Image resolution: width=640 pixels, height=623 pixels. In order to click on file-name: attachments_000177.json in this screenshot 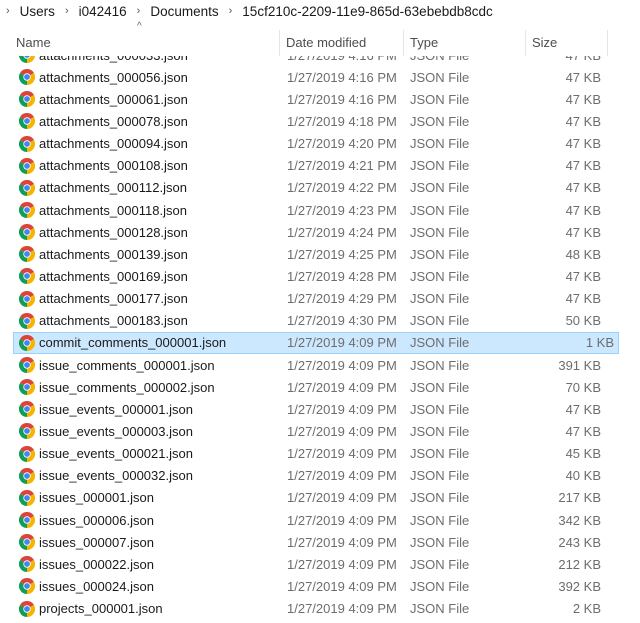, I will do `click(113, 299)`.